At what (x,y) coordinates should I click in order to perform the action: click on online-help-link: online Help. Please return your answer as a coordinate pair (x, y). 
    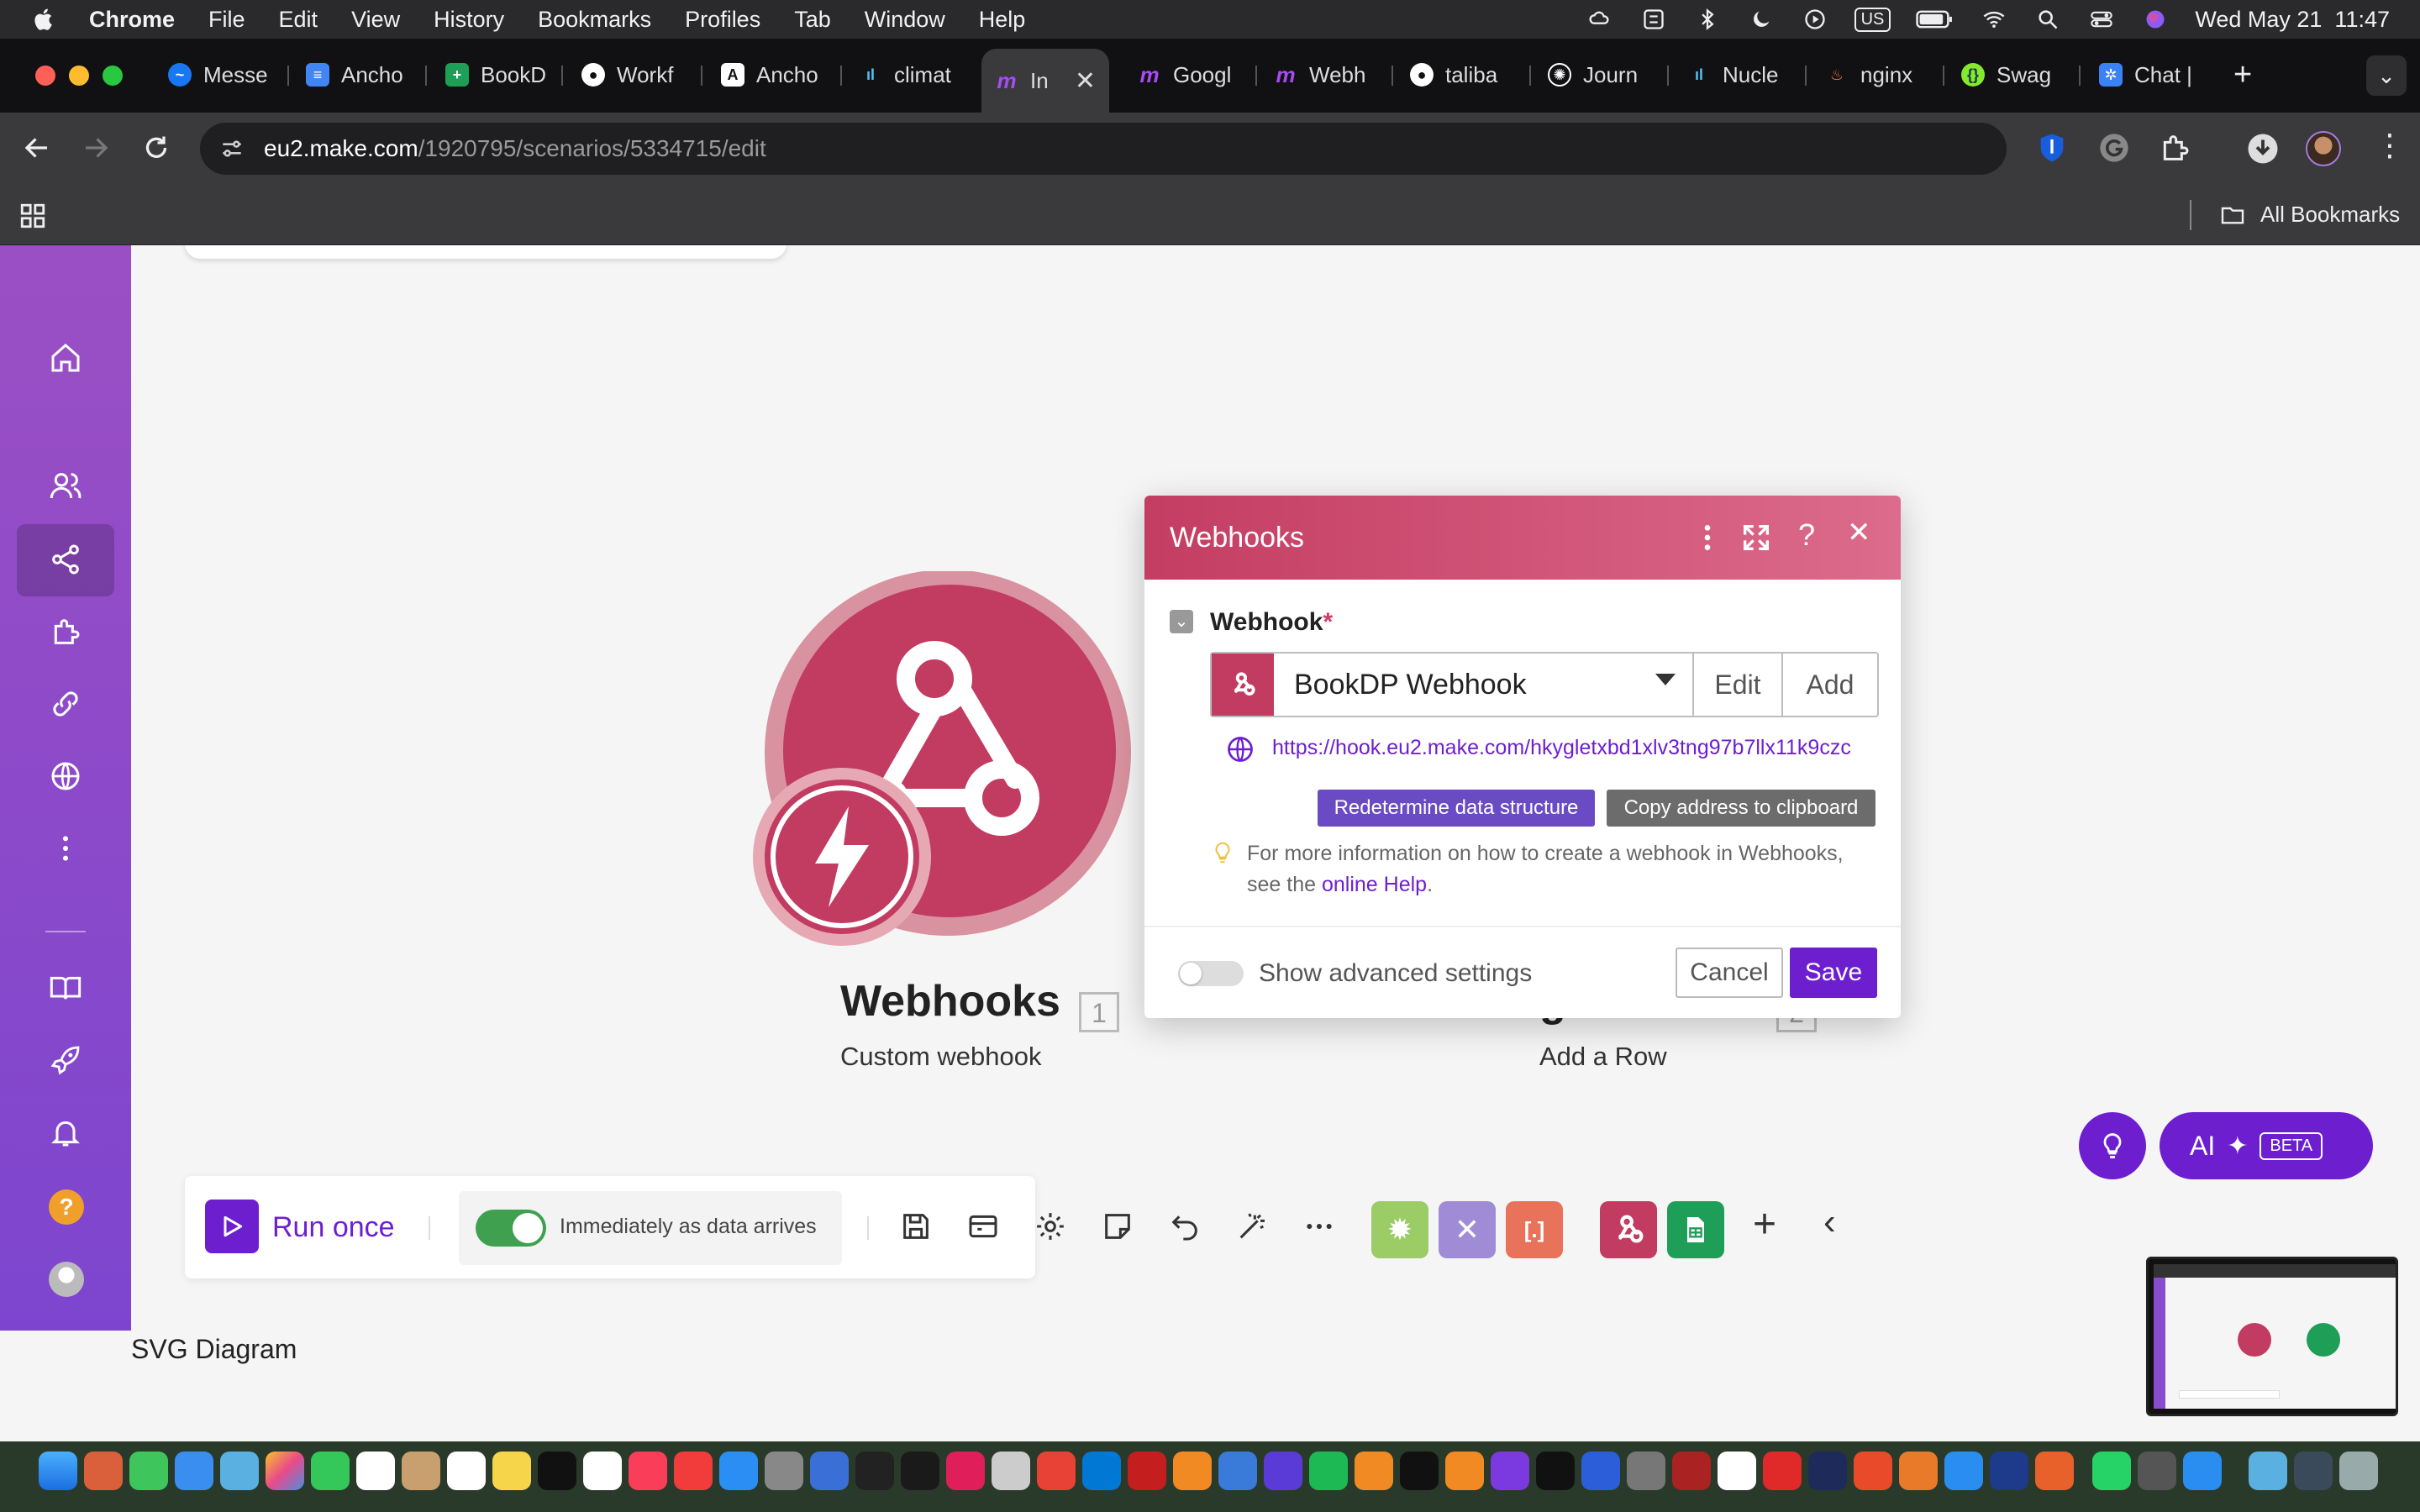
    Looking at the image, I should click on (1375, 884).